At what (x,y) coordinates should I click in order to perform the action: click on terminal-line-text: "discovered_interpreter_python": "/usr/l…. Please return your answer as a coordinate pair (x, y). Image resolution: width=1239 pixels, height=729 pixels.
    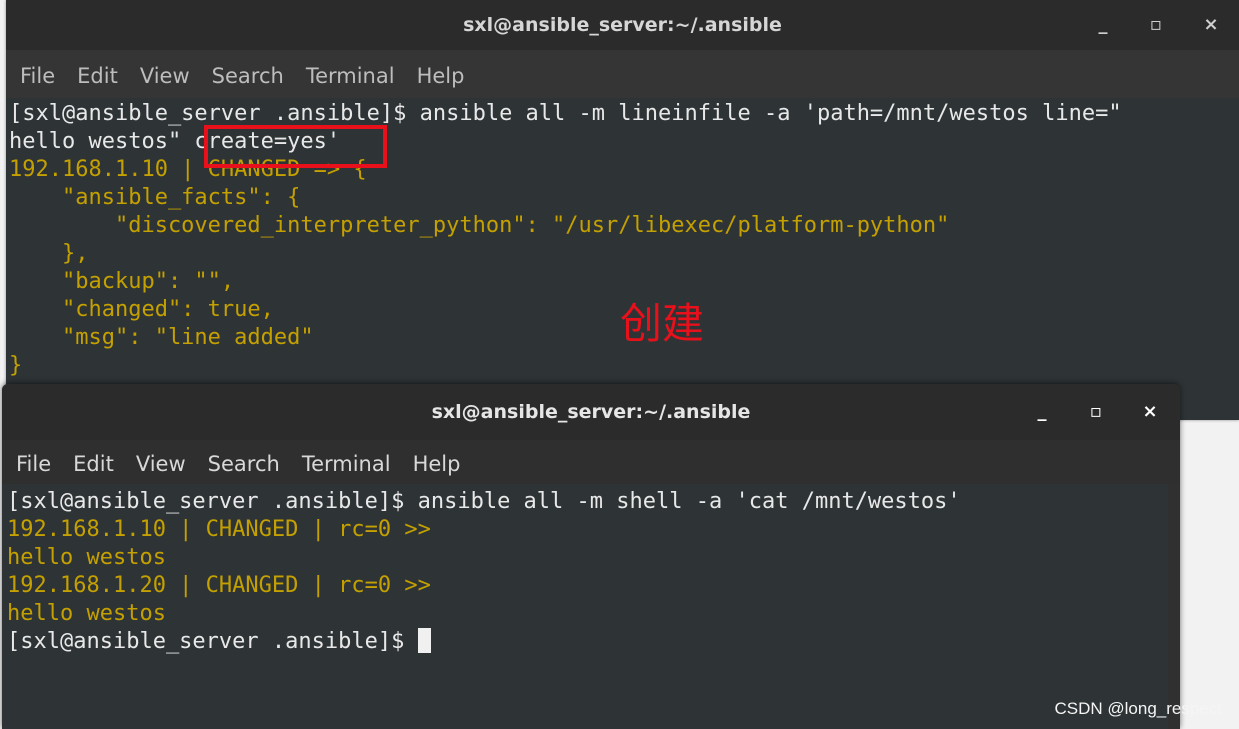
    Looking at the image, I should click on (479, 225).